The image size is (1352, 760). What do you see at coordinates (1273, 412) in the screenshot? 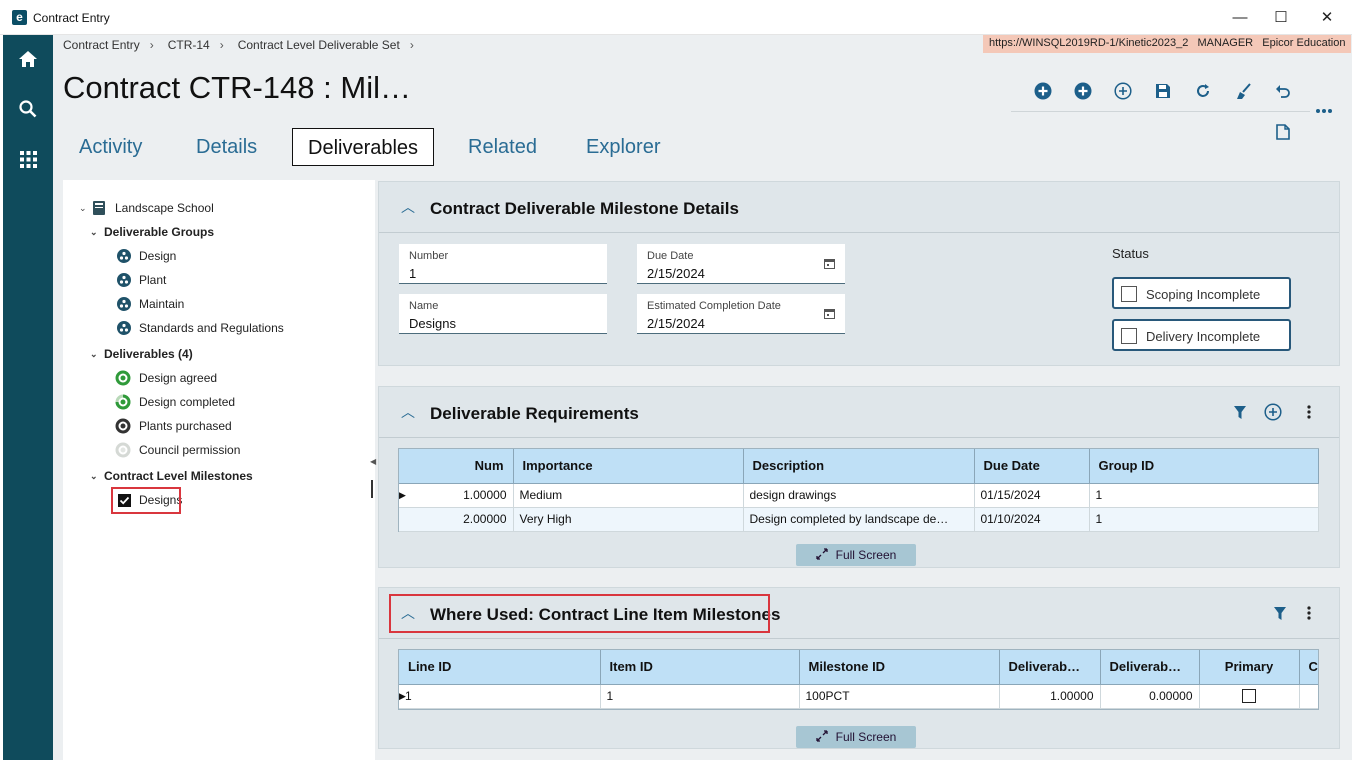
I see `add-row-icon` at bounding box center [1273, 412].